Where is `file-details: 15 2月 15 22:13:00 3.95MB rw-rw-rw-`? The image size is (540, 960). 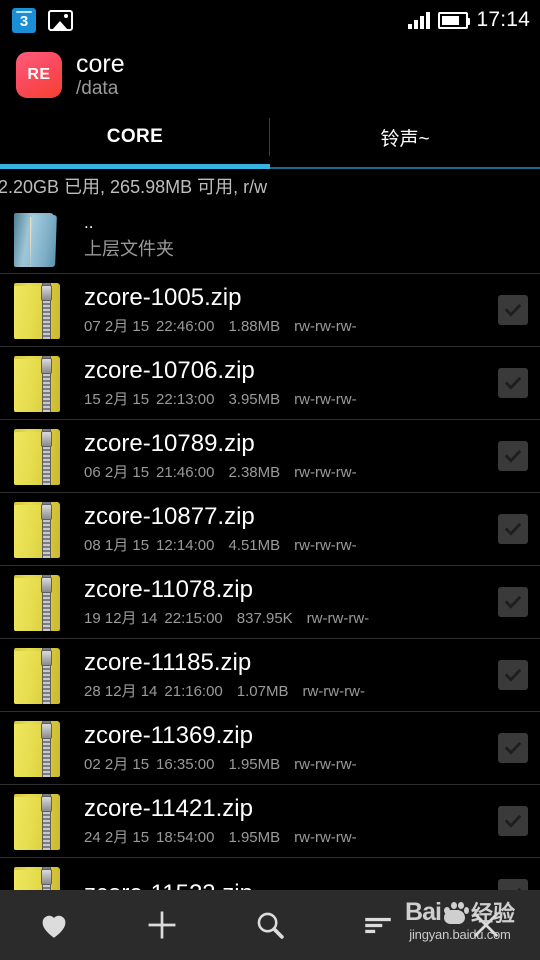 file-details: 15 2月 15 22:13:00 3.95MB rw-rw-rw- is located at coordinates (291, 398).